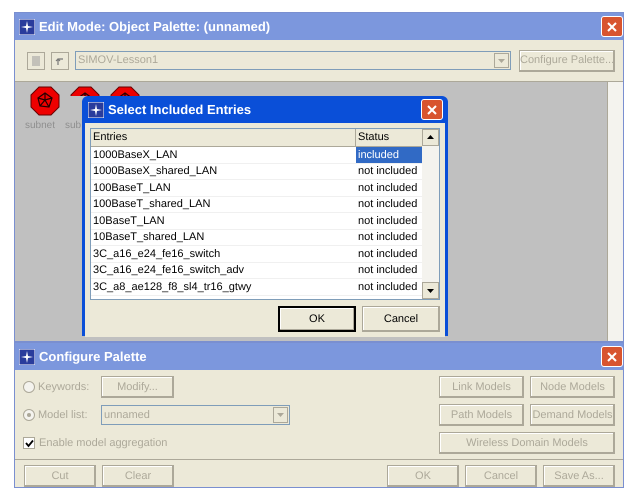  What do you see at coordinates (223, 254) in the screenshot?
I see `table-cell: 3C_a16_e24_fe16_switch` at bounding box center [223, 254].